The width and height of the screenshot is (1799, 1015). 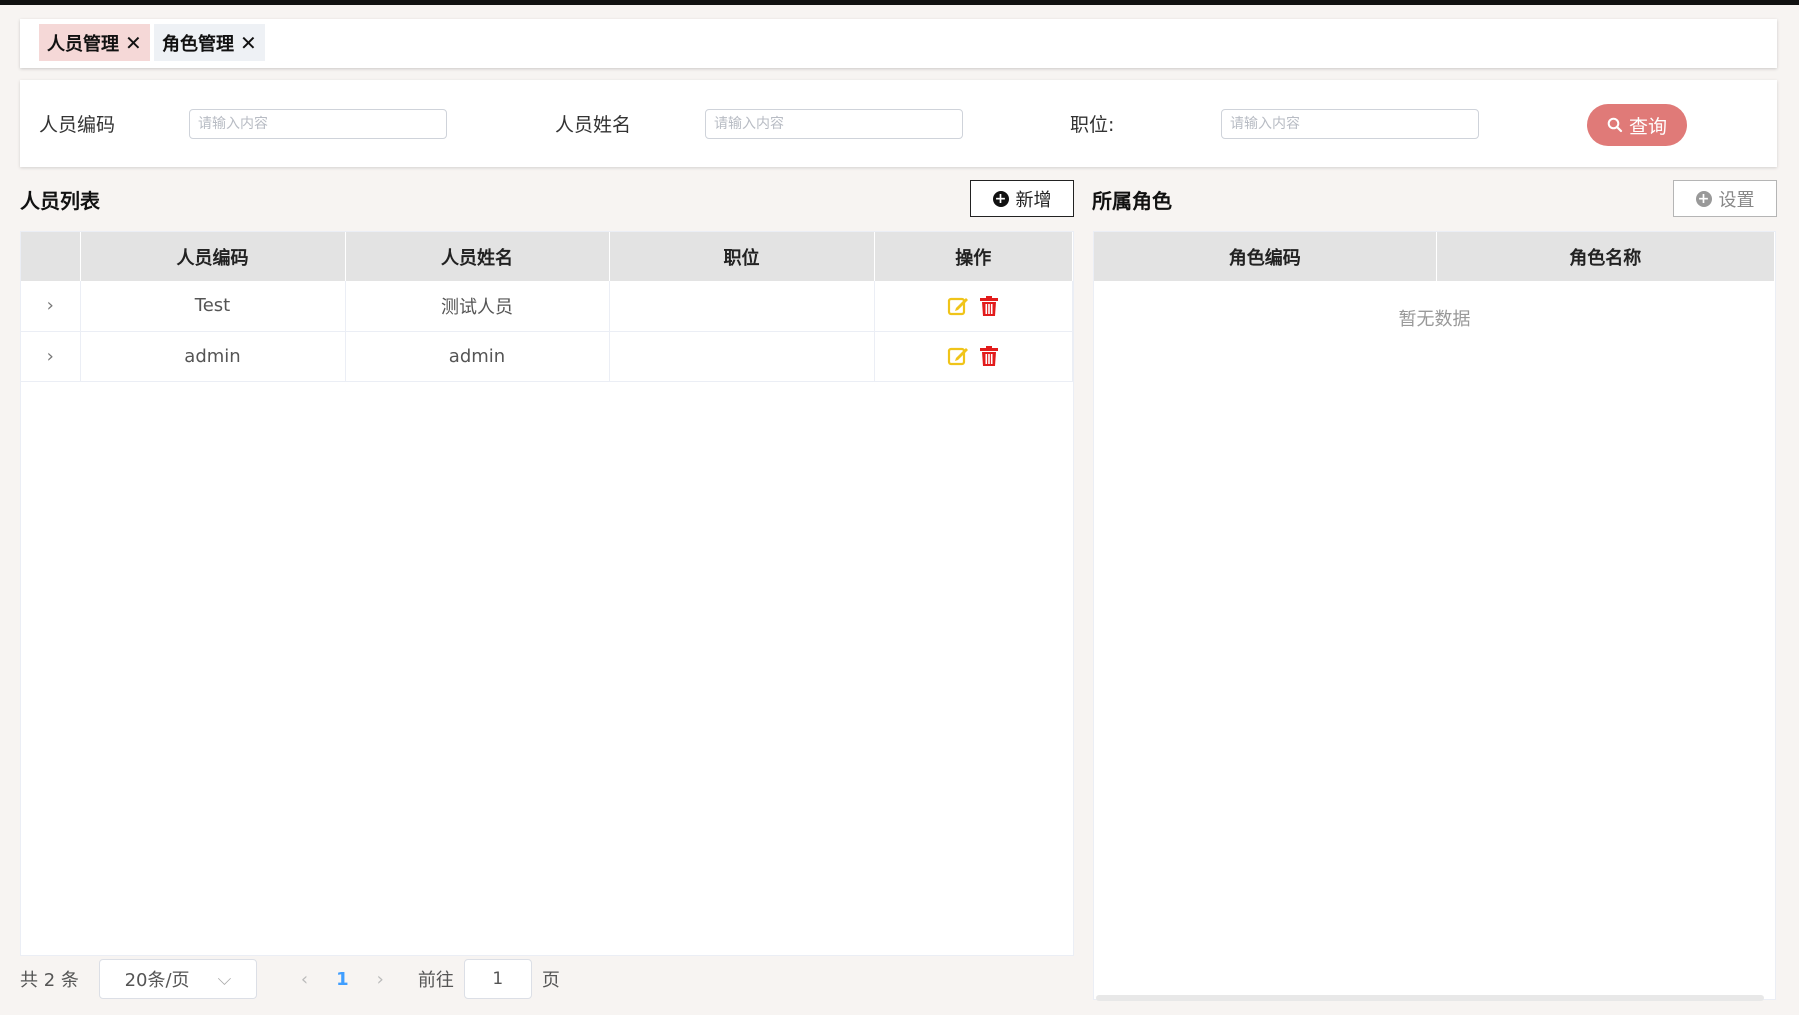 I want to click on prev-page-icon: ‹, so click(x=304, y=979).